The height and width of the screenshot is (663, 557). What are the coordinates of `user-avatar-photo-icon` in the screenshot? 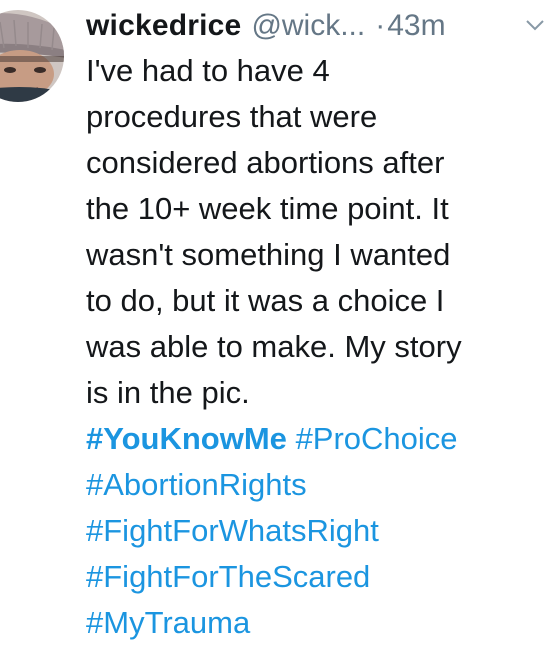 It's located at (32, 56).